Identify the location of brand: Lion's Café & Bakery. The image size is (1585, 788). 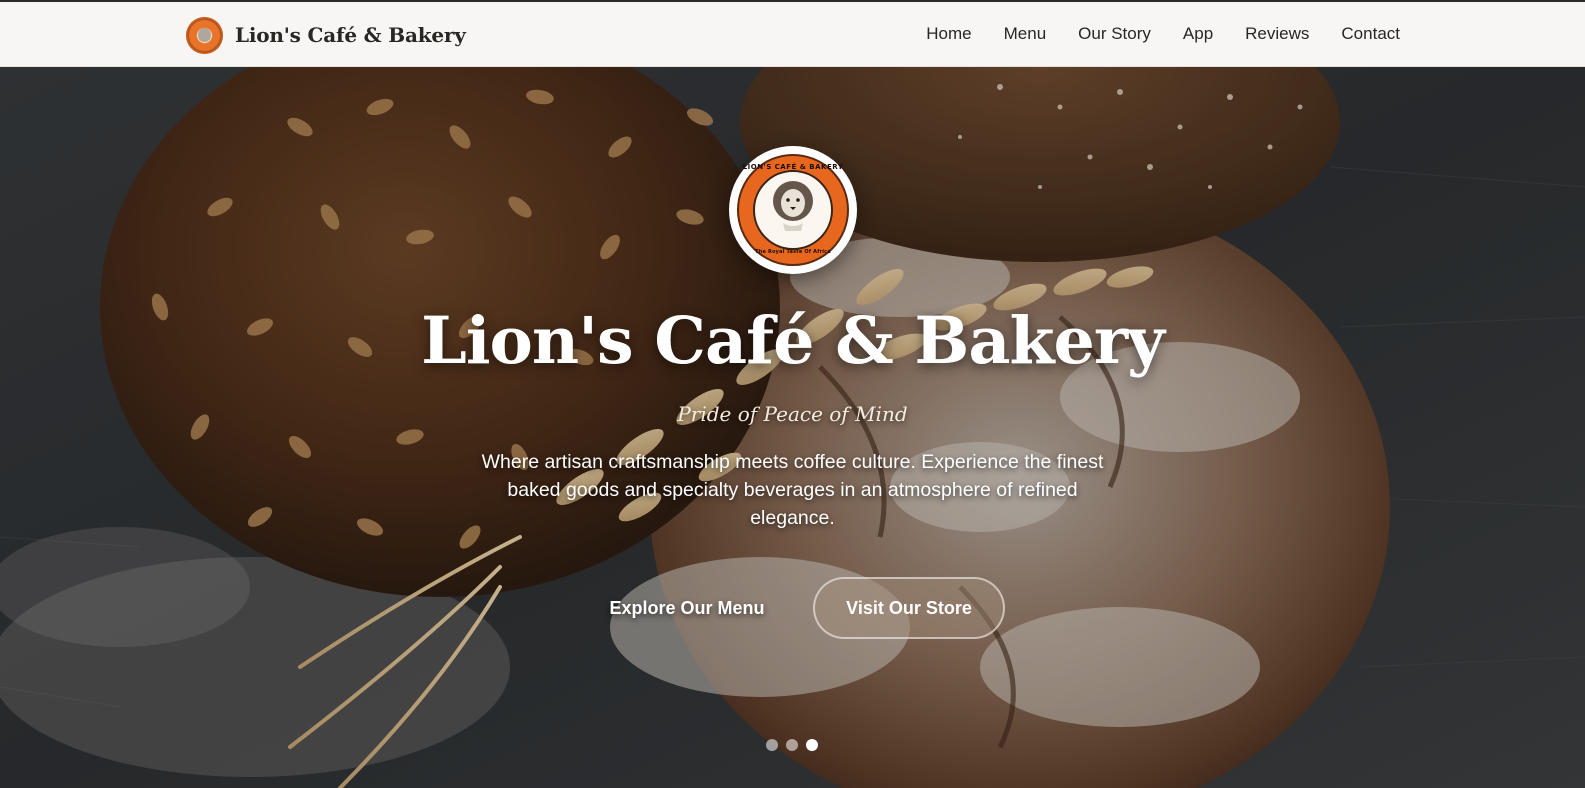
(326, 35).